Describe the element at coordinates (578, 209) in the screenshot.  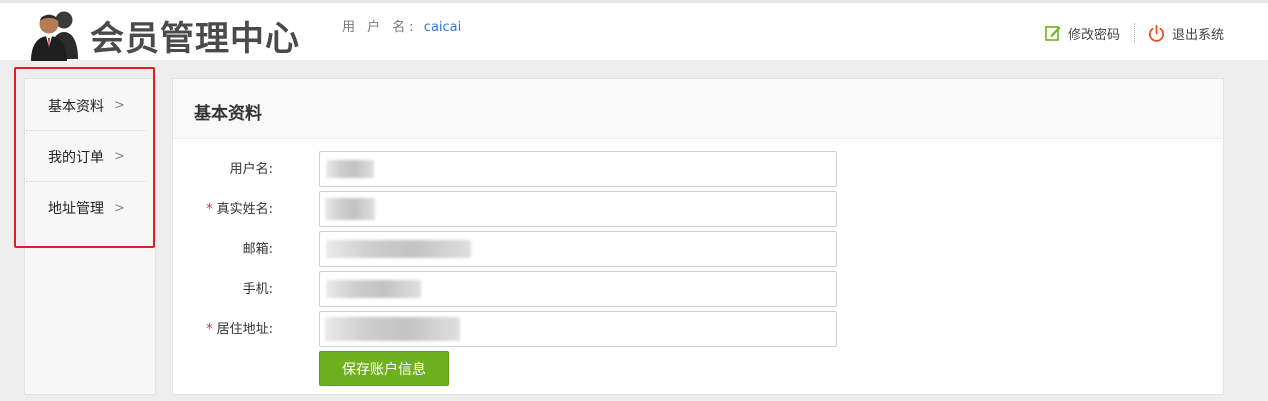
I see `realname-field` at that location.